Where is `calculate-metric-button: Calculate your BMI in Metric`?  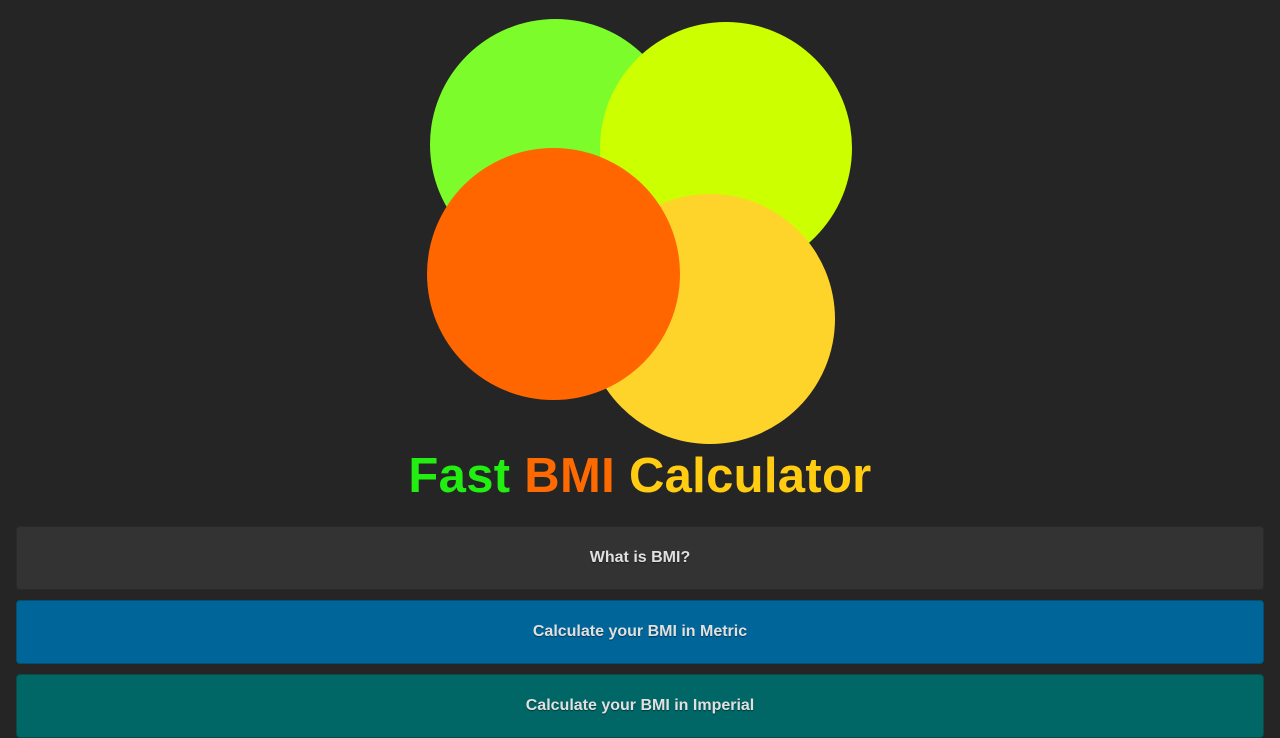
calculate-metric-button: Calculate your BMI in Metric is located at coordinates (640, 632).